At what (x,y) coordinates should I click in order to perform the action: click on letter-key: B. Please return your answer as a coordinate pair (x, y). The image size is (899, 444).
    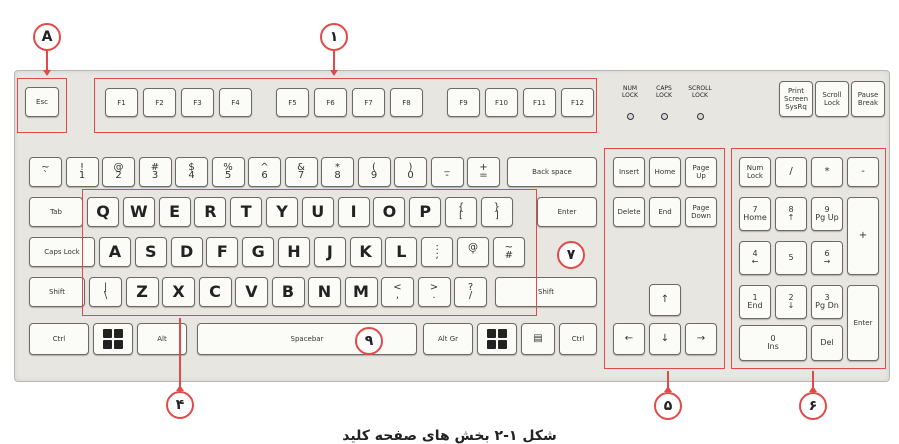
    Looking at the image, I should click on (288, 292).